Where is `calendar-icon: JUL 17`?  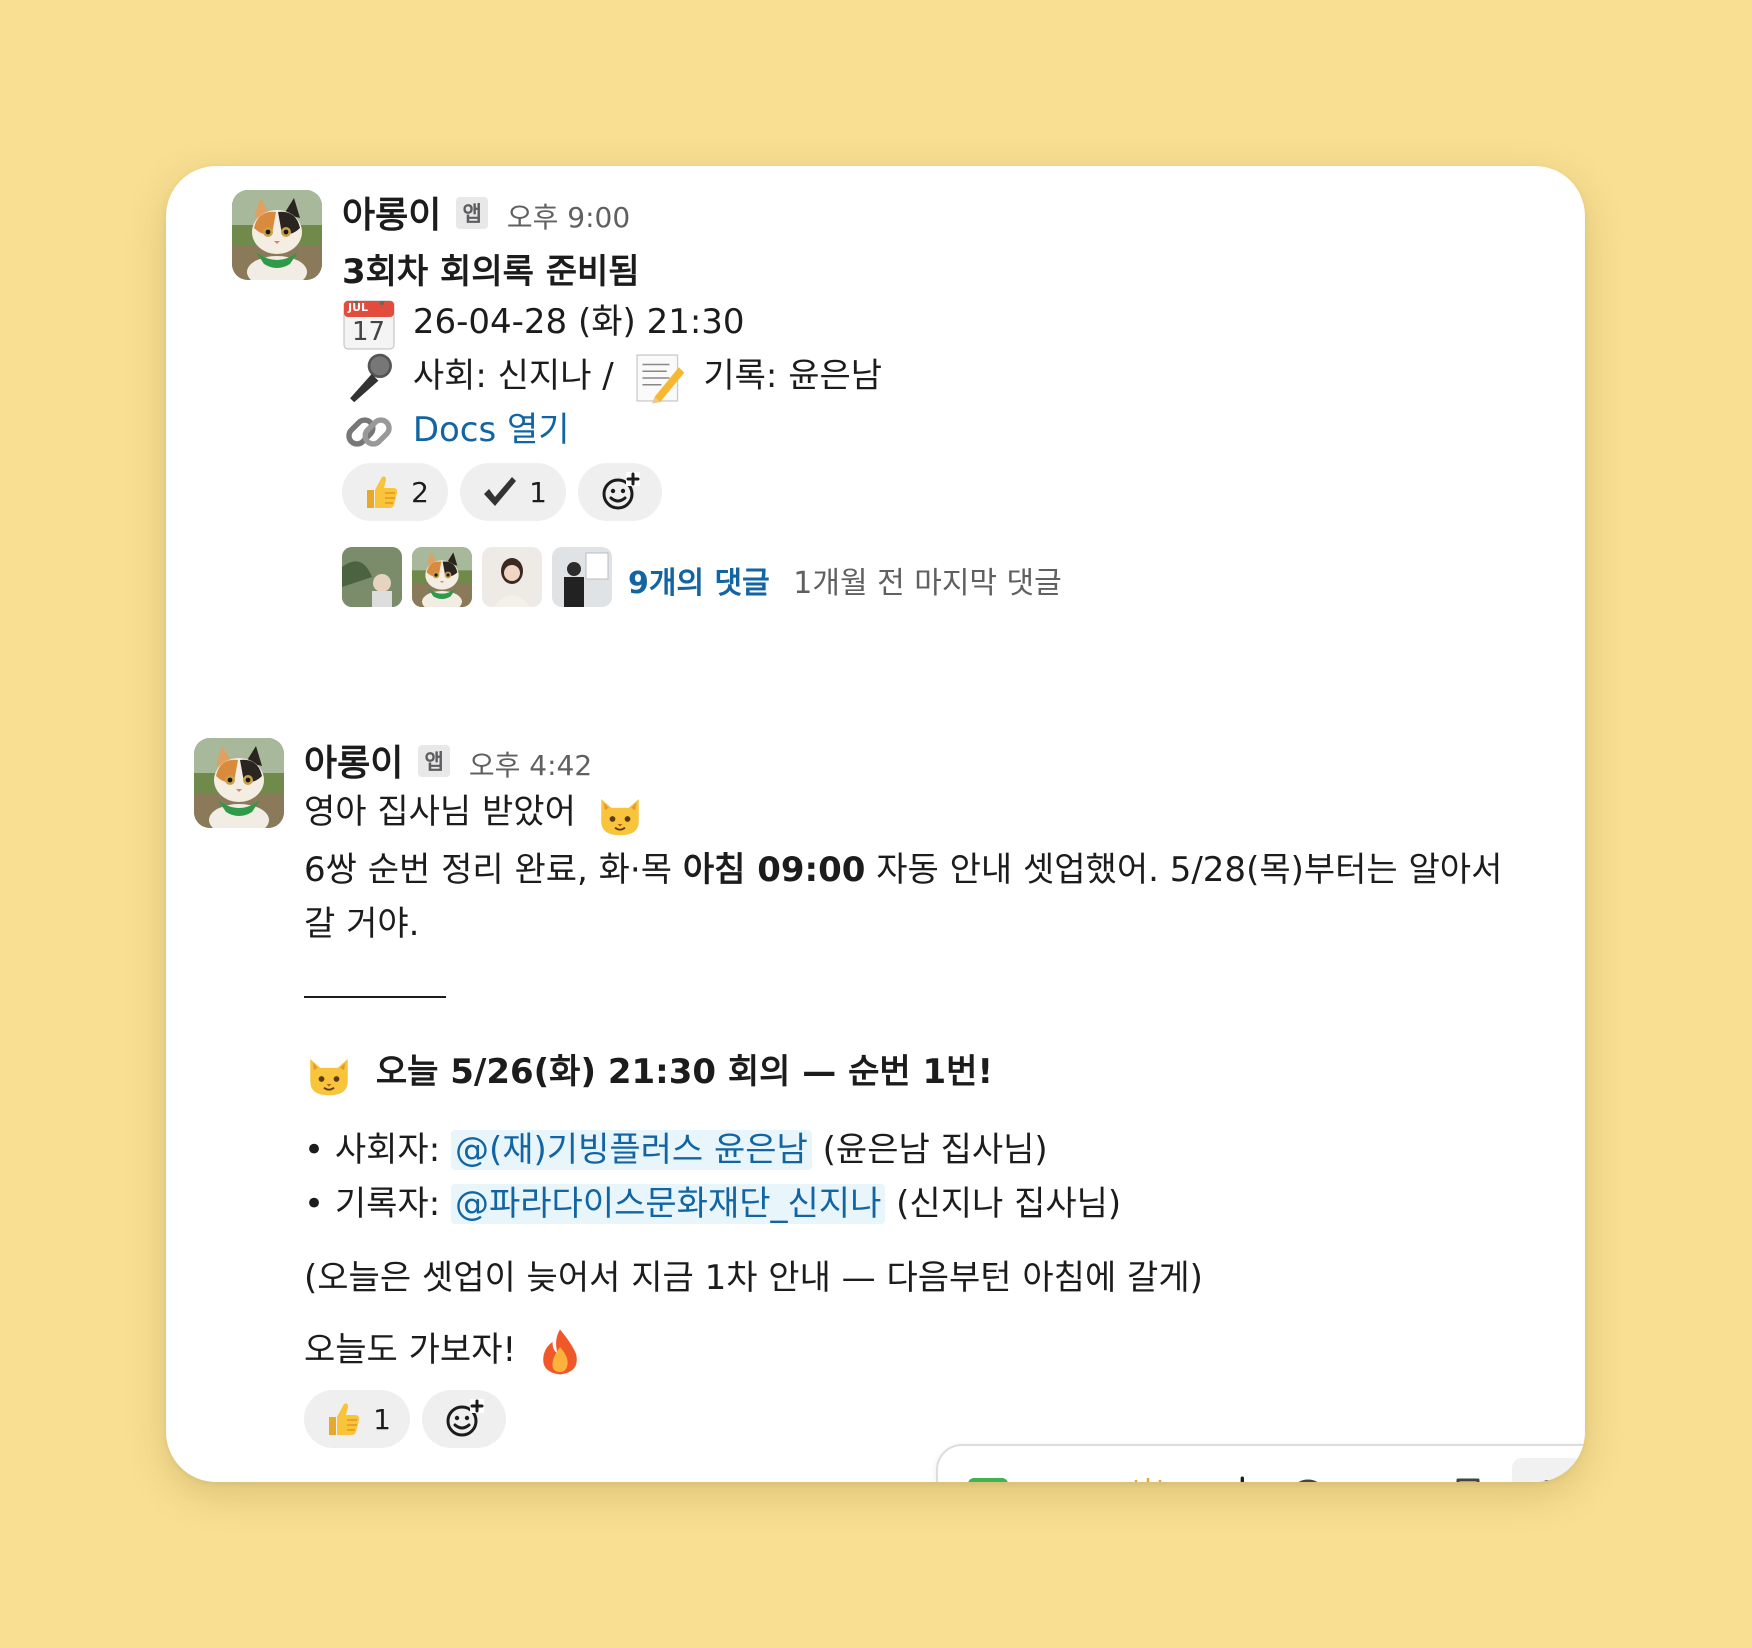 calendar-icon: JUL 17 is located at coordinates (369, 324).